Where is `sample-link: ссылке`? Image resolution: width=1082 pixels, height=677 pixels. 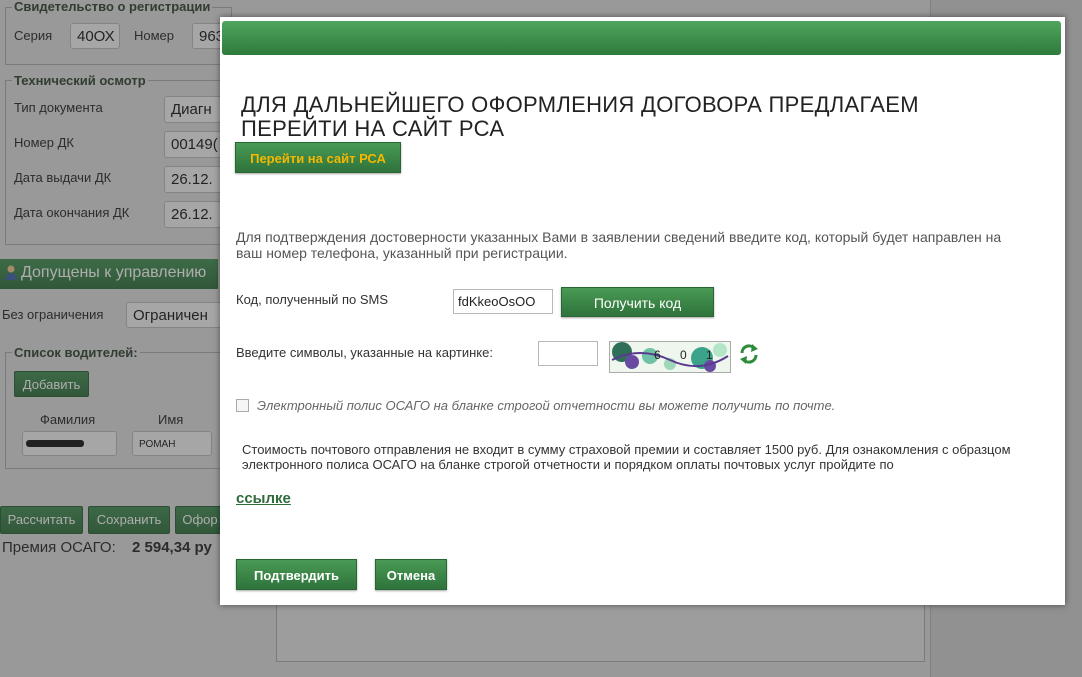
sample-link: ссылке is located at coordinates (263, 498).